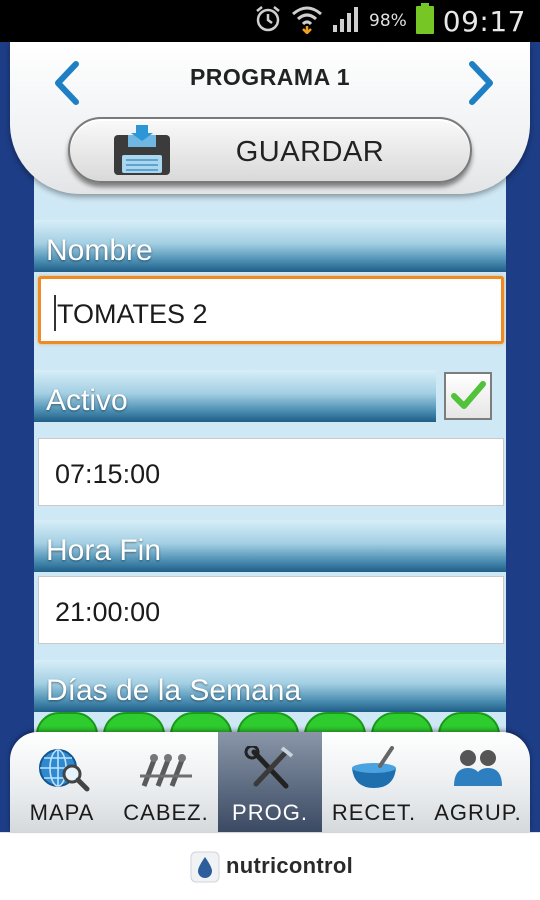  Describe the element at coordinates (307, 21) in the screenshot. I see `wifi-icon` at that location.